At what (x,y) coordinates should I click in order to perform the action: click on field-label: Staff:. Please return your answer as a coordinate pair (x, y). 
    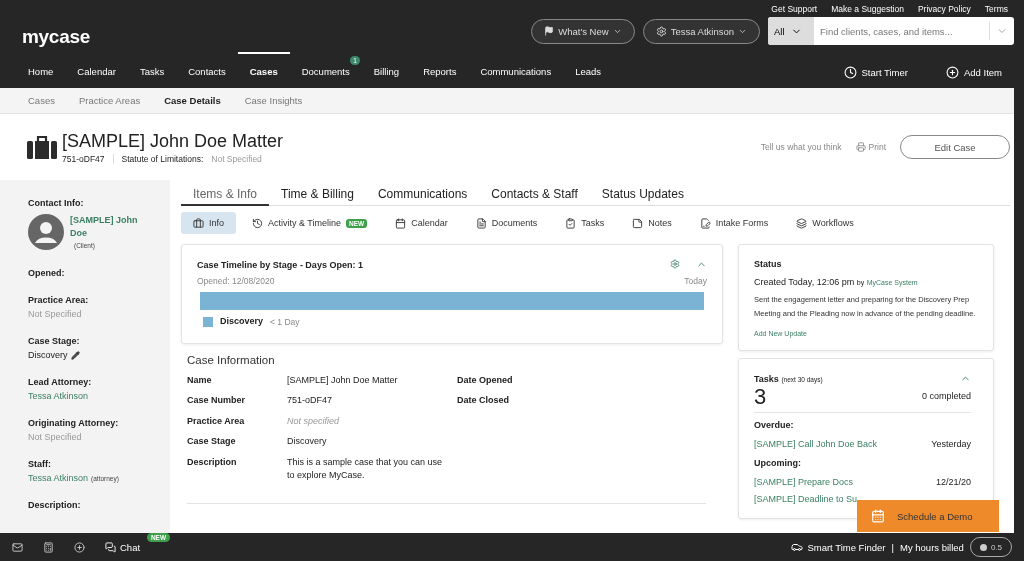
    Looking at the image, I should click on (40, 464).